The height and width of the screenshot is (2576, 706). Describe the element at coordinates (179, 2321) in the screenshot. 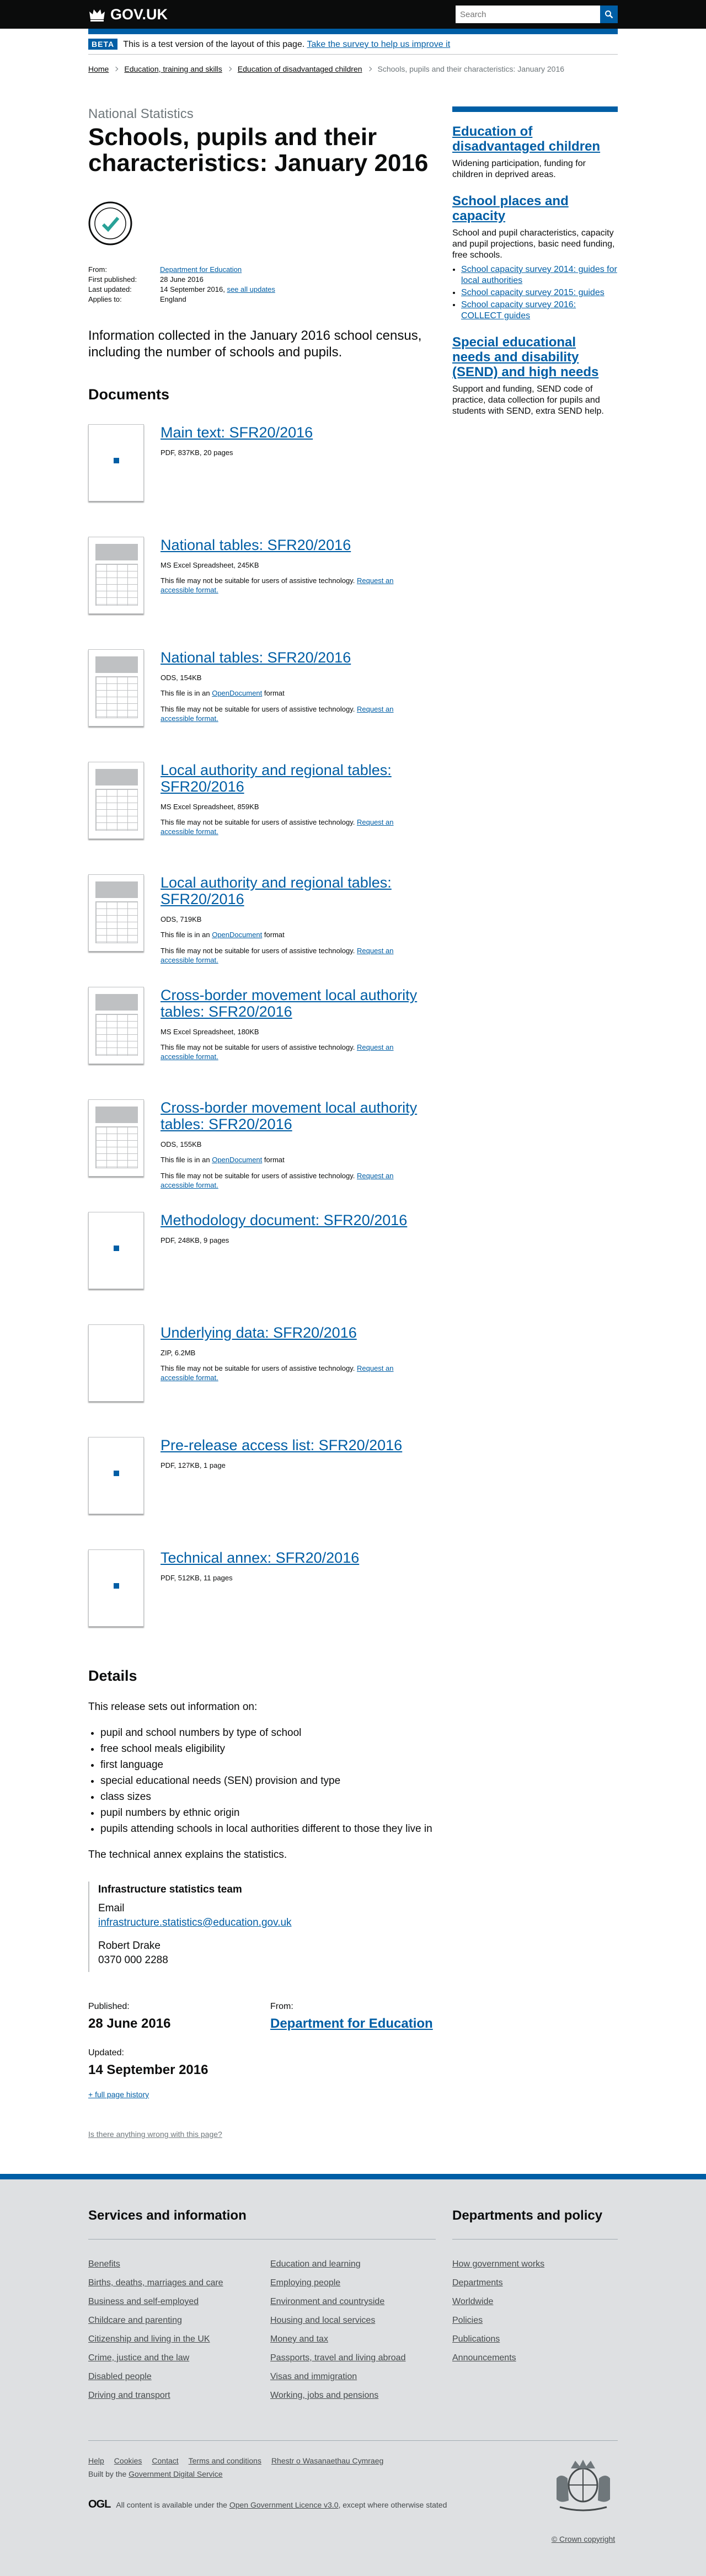

I see `footer-service-link: Childcare and parenting` at that location.